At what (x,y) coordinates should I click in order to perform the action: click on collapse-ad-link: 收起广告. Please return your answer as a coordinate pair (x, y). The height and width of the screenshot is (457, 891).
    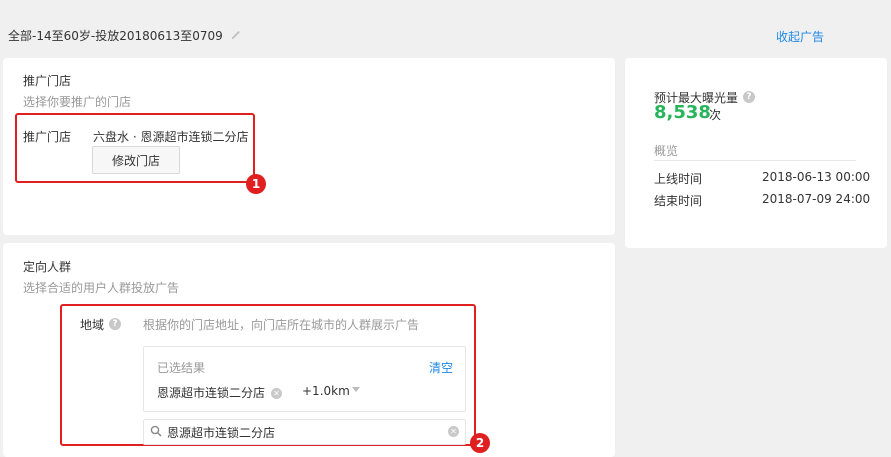
    Looking at the image, I should click on (800, 36).